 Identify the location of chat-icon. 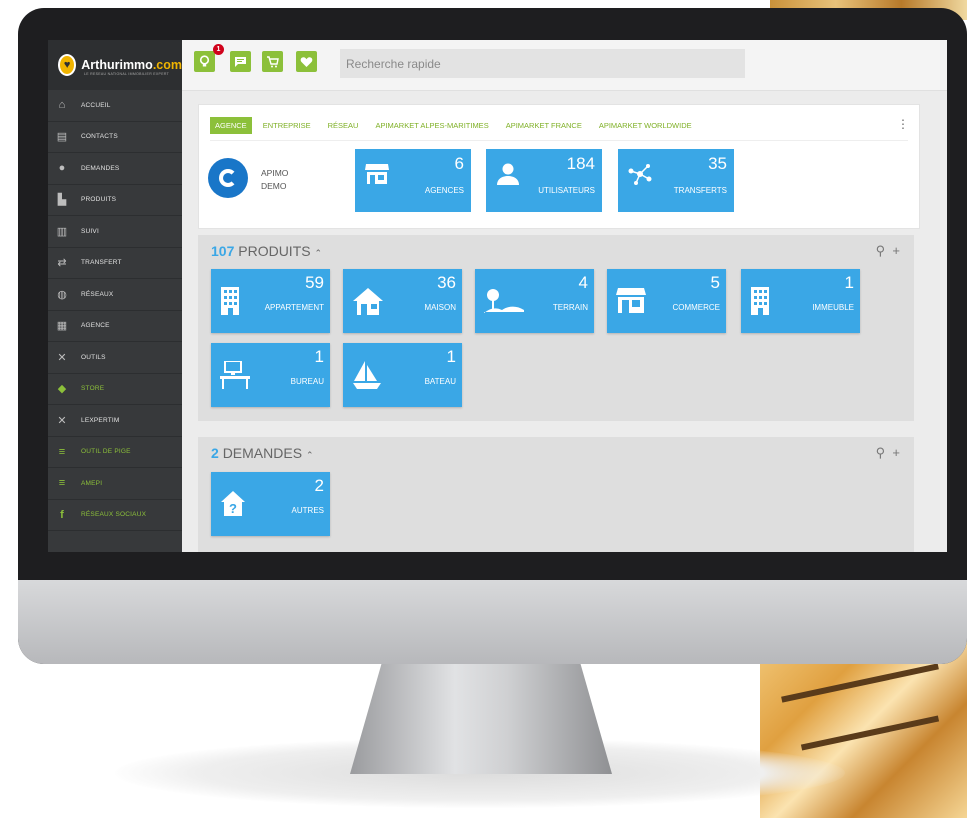
(240, 61).